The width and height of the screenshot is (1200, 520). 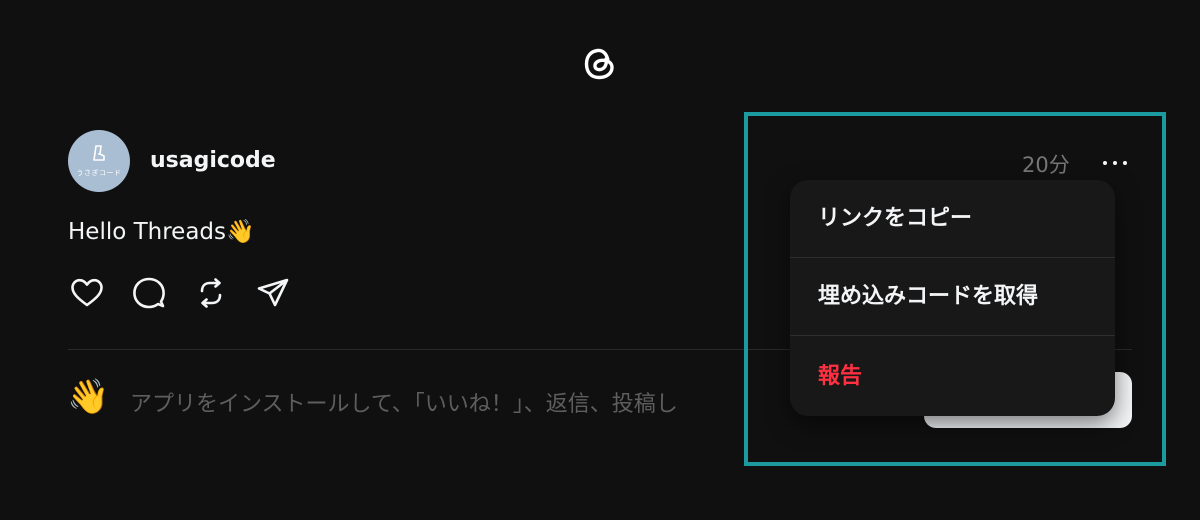 I want to click on repost-icon, so click(x=211, y=293).